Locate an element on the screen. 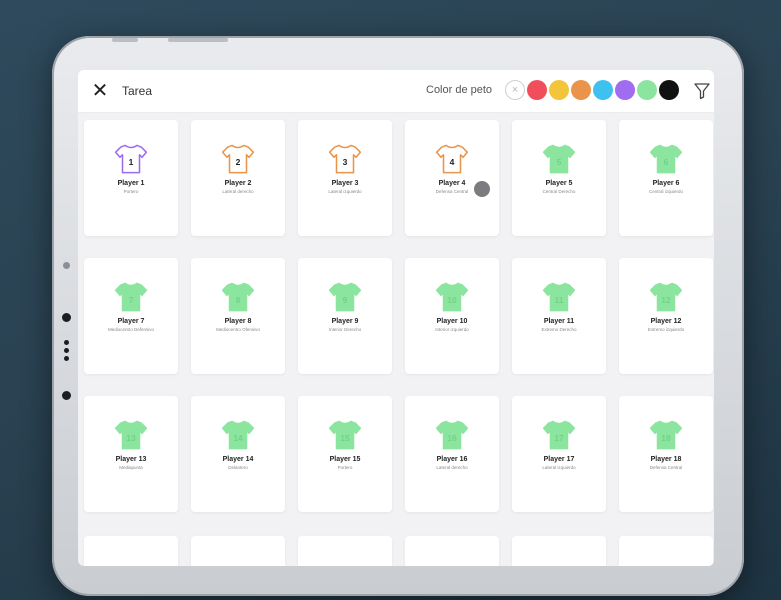 The width and height of the screenshot is (781, 600). shirt-icon: 12 is located at coordinates (666, 297).